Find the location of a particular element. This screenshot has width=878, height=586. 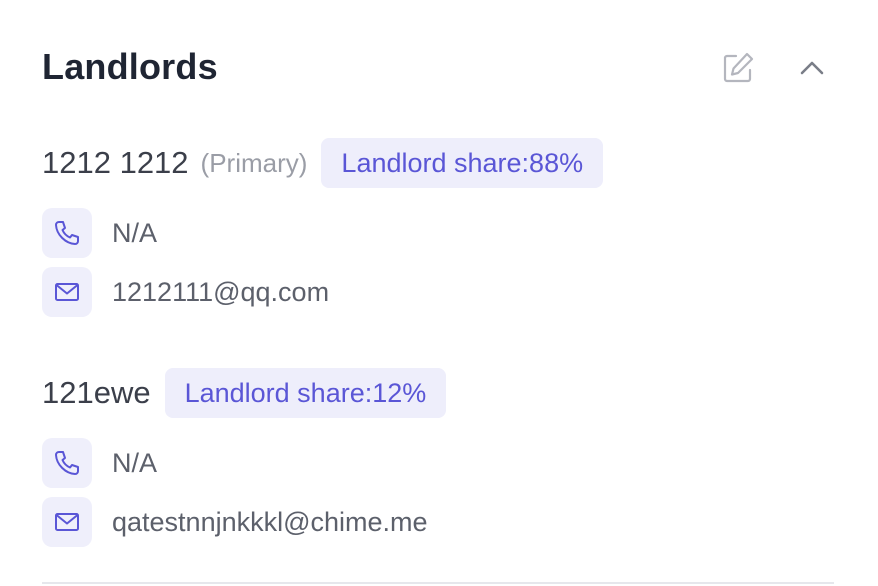

landlord-share-badge: Landlord share:88% is located at coordinates (462, 163).